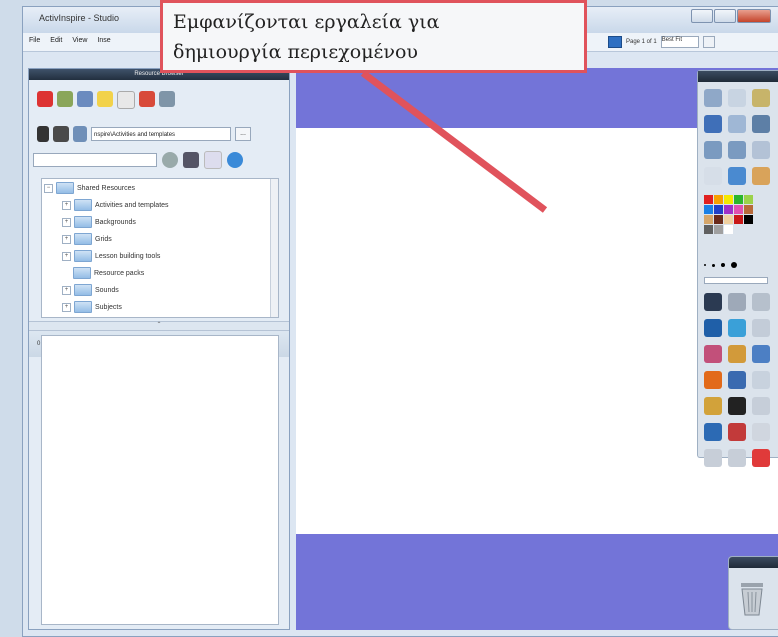 This screenshot has height=637, width=778. I want to click on pen-icon, so click(713, 328).